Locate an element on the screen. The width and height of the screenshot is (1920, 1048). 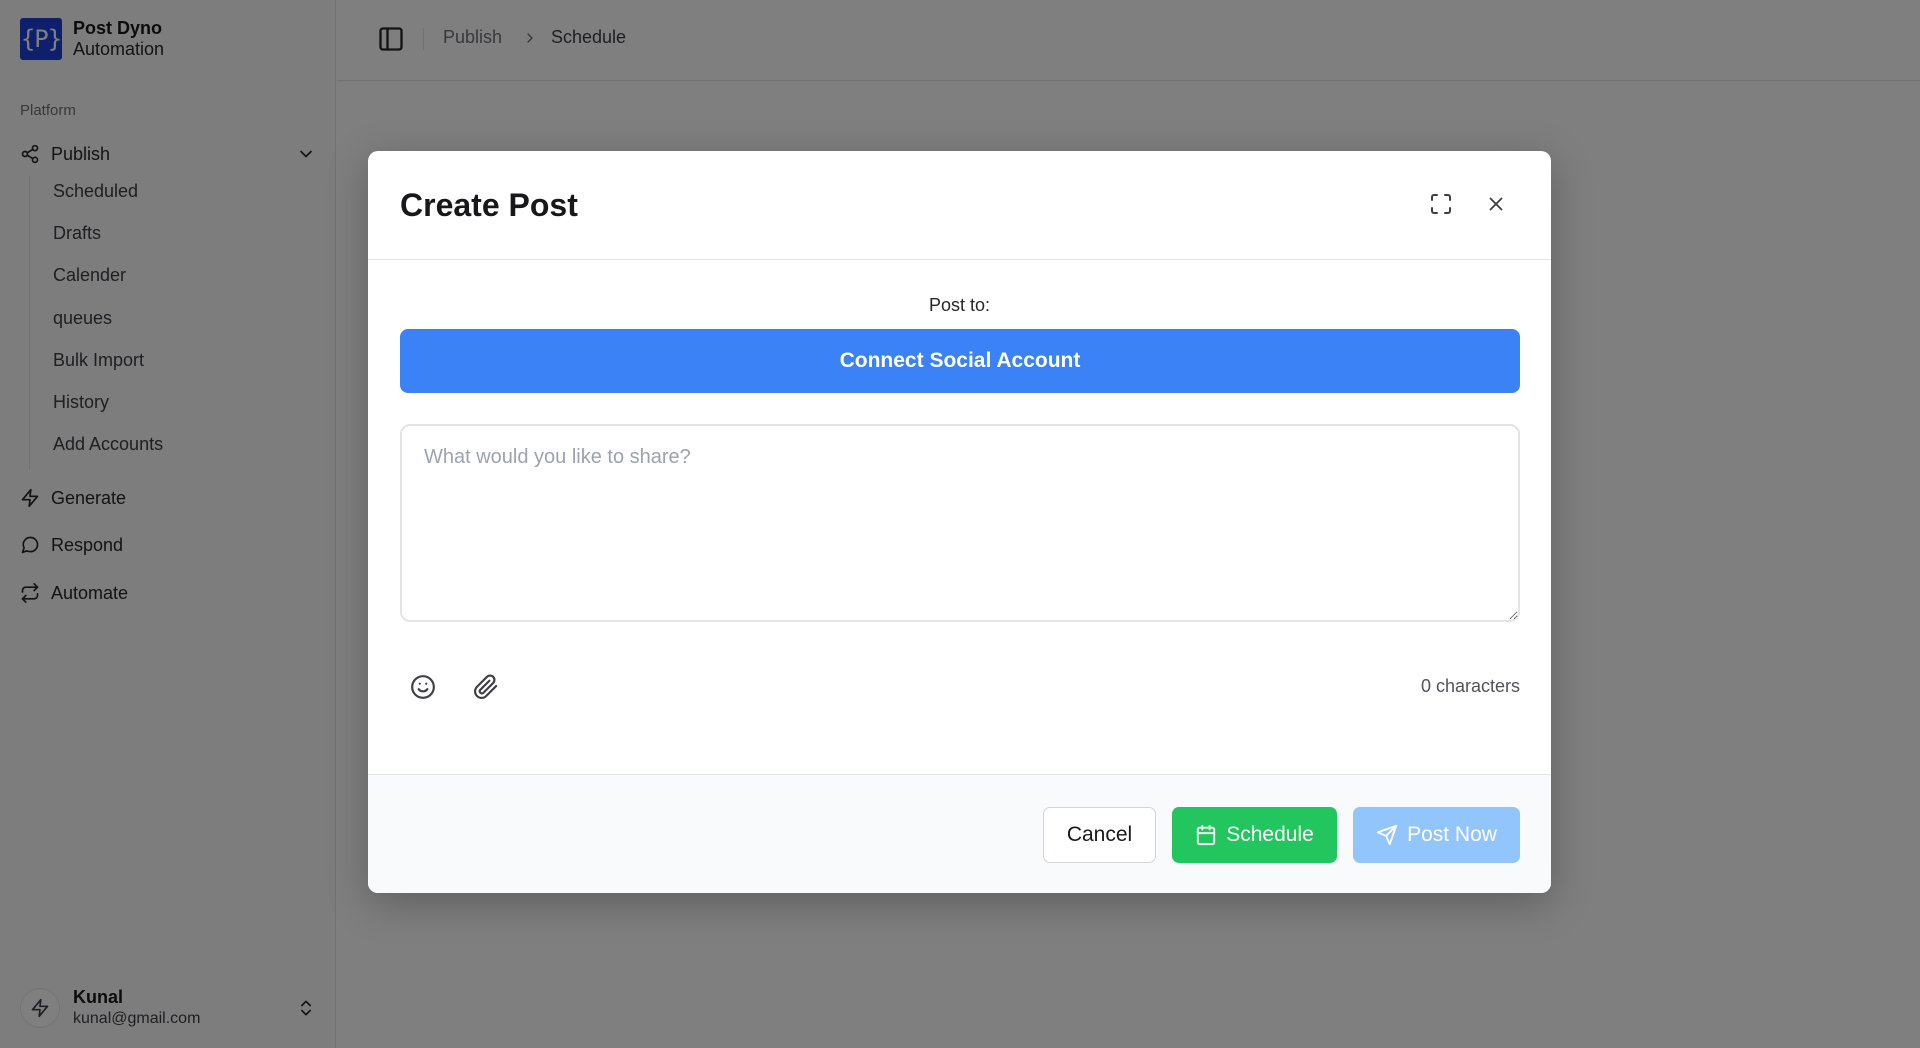
attach-button is located at coordinates (486, 687).